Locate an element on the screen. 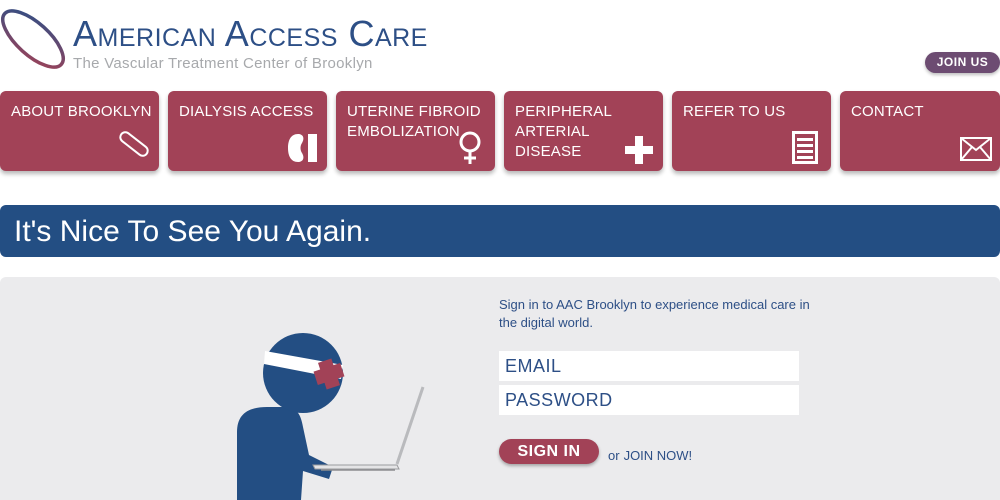 The width and height of the screenshot is (1000, 500). join-now-link: JOIN NOW! is located at coordinates (658, 455).